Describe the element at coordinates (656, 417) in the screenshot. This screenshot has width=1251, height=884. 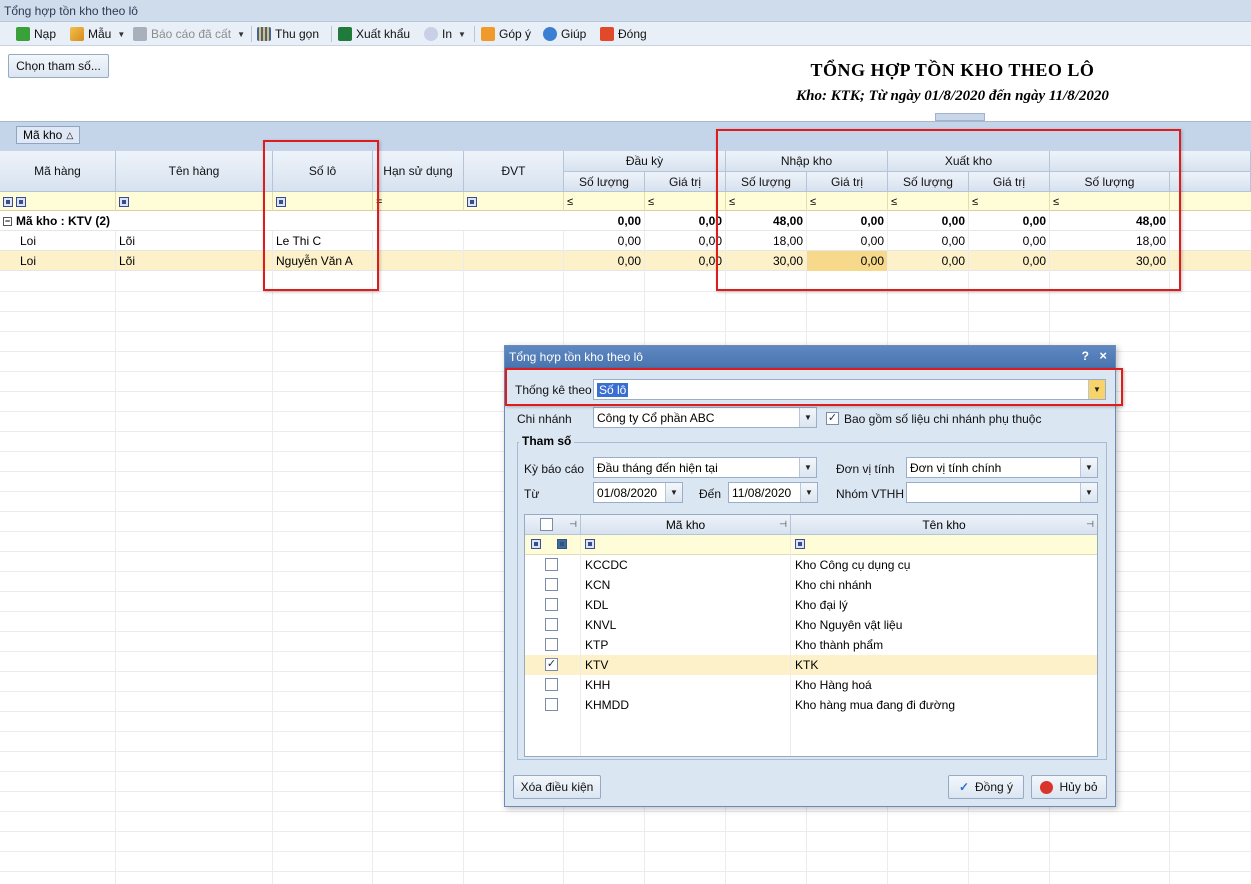
I see `chi-nhanh-value: Công ty Cổ phần ABC` at that location.